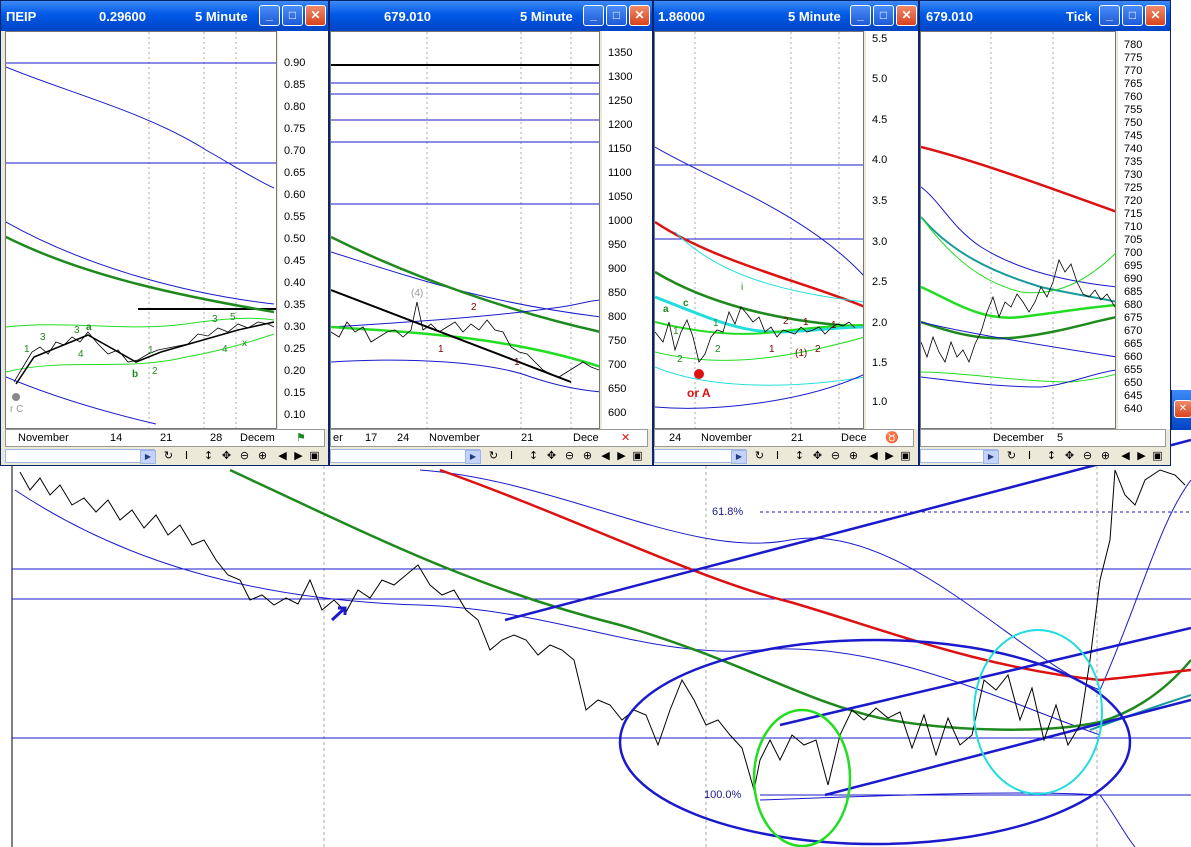  What do you see at coordinates (1133, 162) in the screenshot?
I see `scale-tick: 735` at bounding box center [1133, 162].